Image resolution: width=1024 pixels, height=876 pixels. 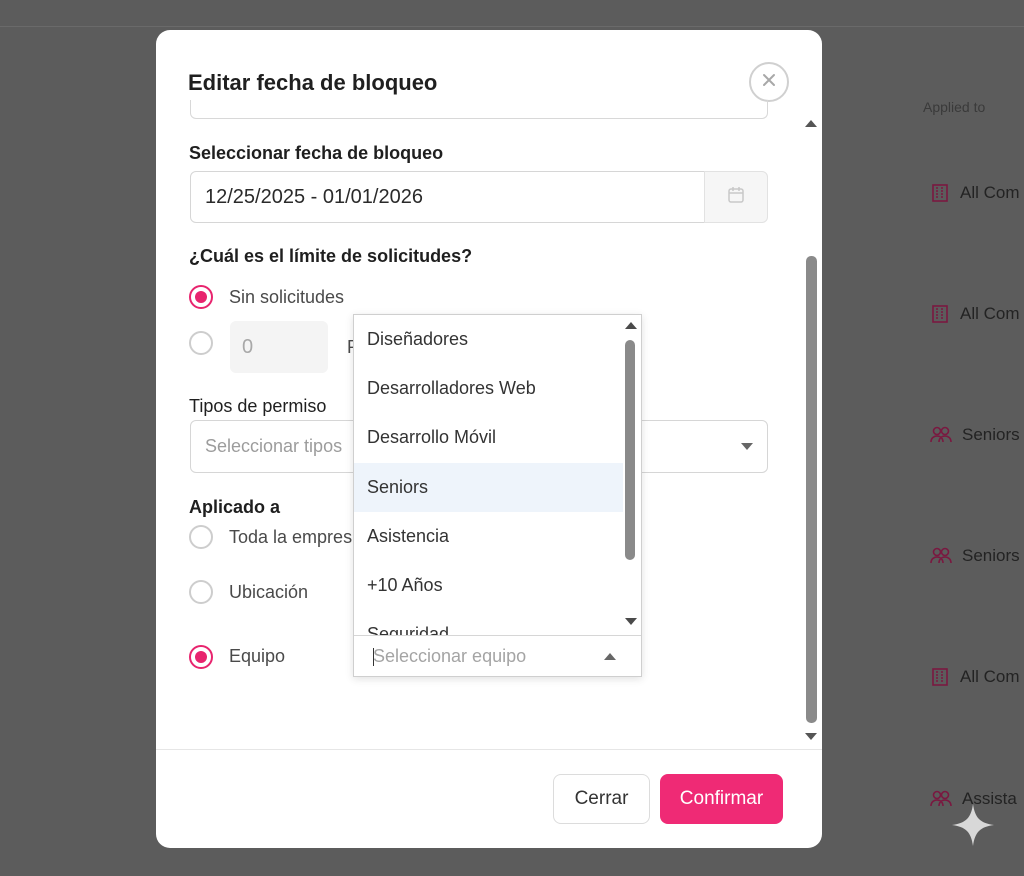 I want to click on footer-divider, so click(x=489, y=749).